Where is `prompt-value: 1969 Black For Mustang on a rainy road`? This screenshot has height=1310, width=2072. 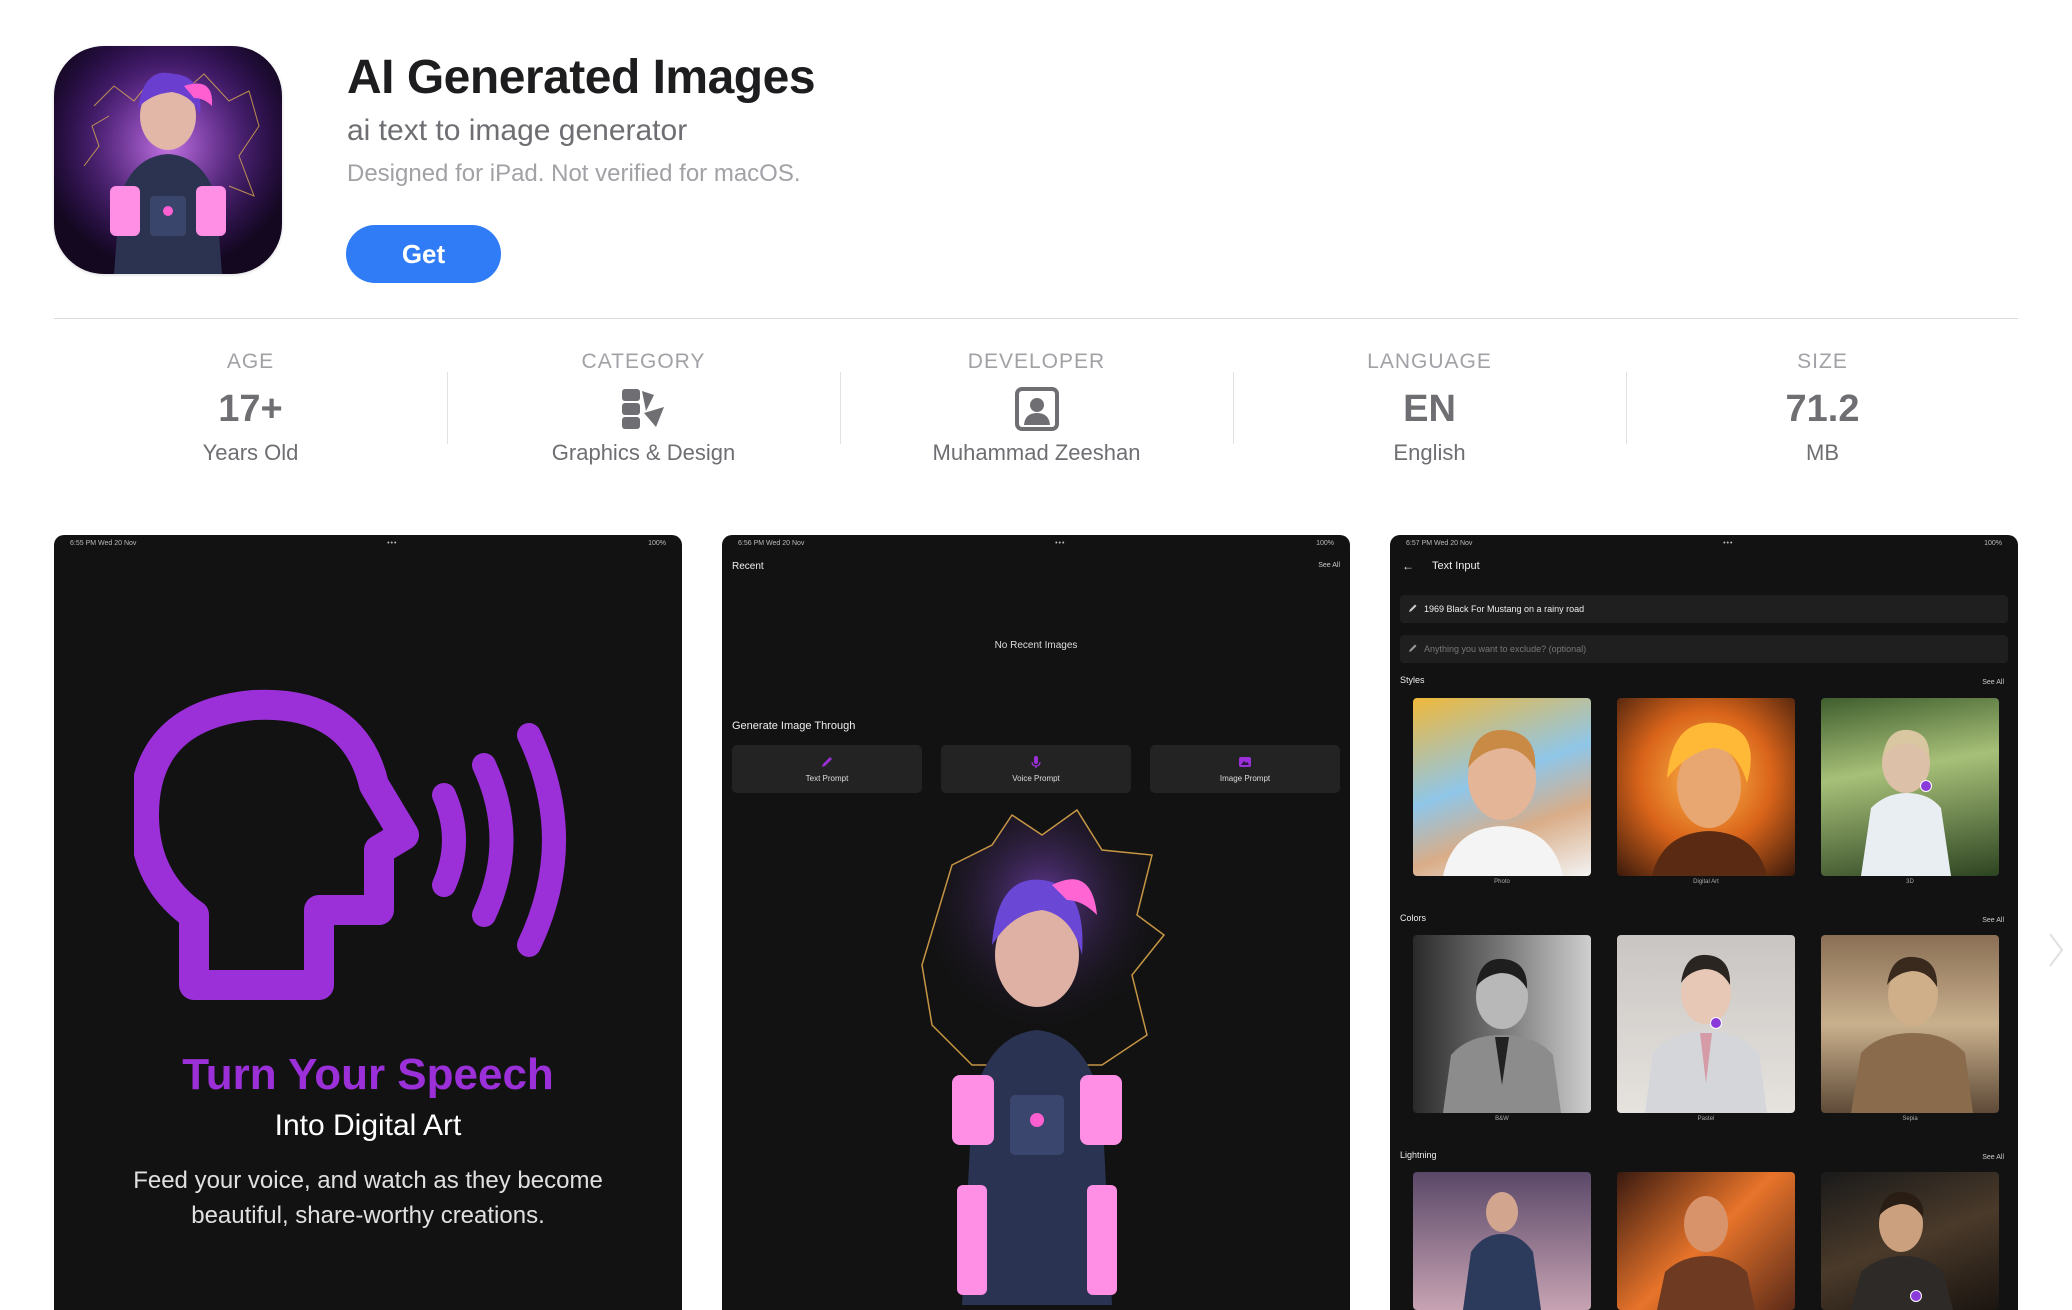
prompt-value: 1969 Black For Mustang on a rainy road is located at coordinates (1504, 609).